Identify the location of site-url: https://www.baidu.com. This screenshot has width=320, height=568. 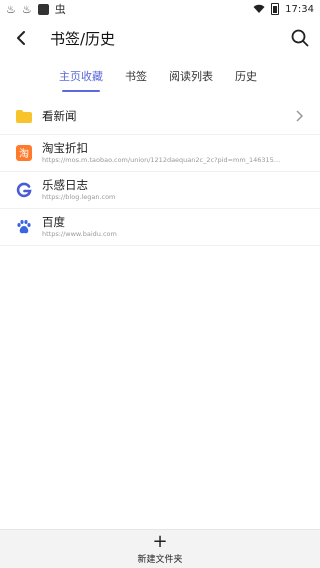
(79, 234).